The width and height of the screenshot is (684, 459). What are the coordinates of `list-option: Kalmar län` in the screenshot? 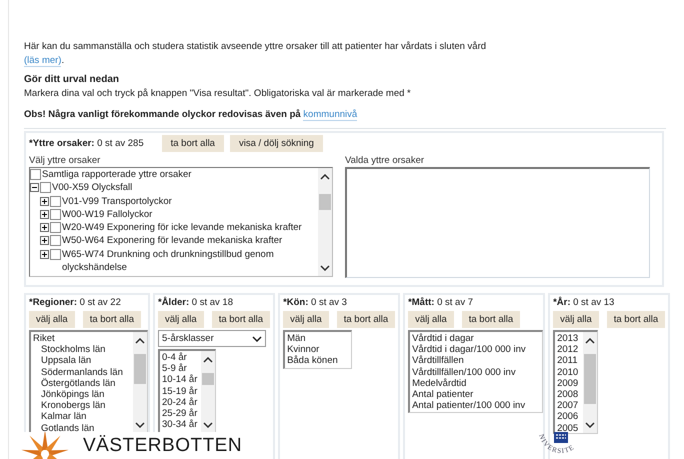 It's located at (82, 417).